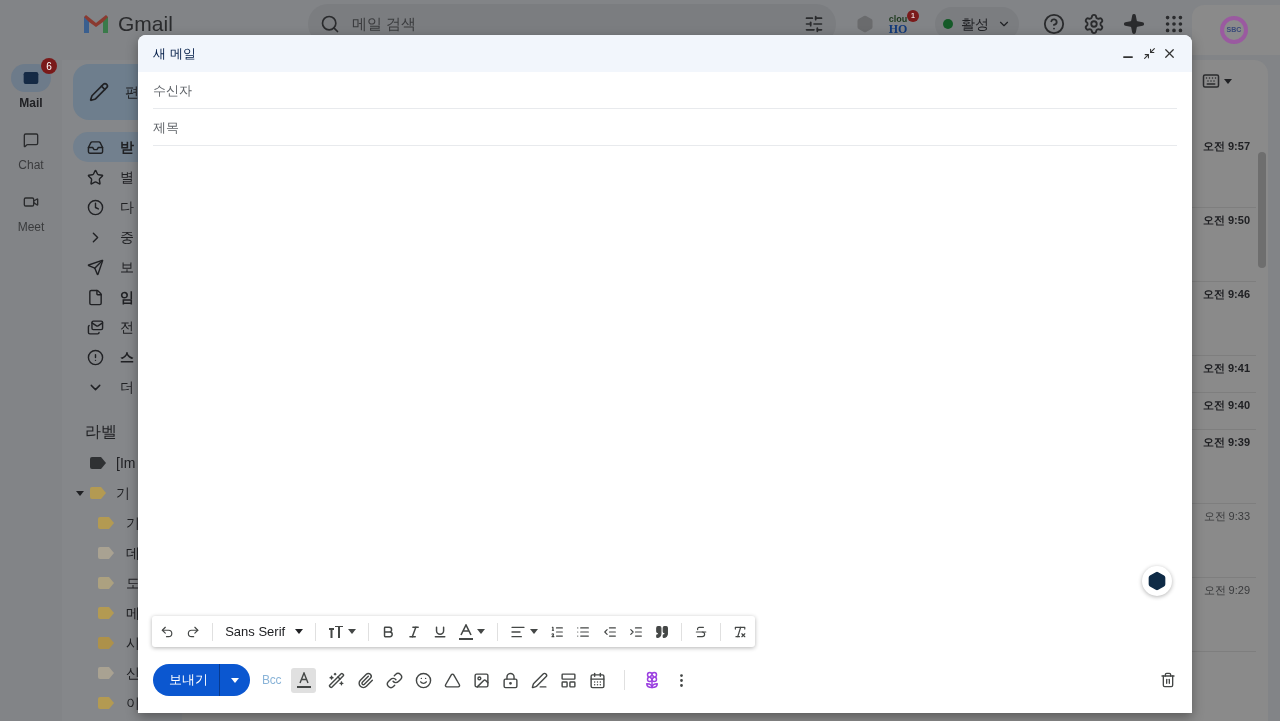  Describe the element at coordinates (1226, 590) in the screenshot. I see `mail-time: 오전 9:29` at that location.